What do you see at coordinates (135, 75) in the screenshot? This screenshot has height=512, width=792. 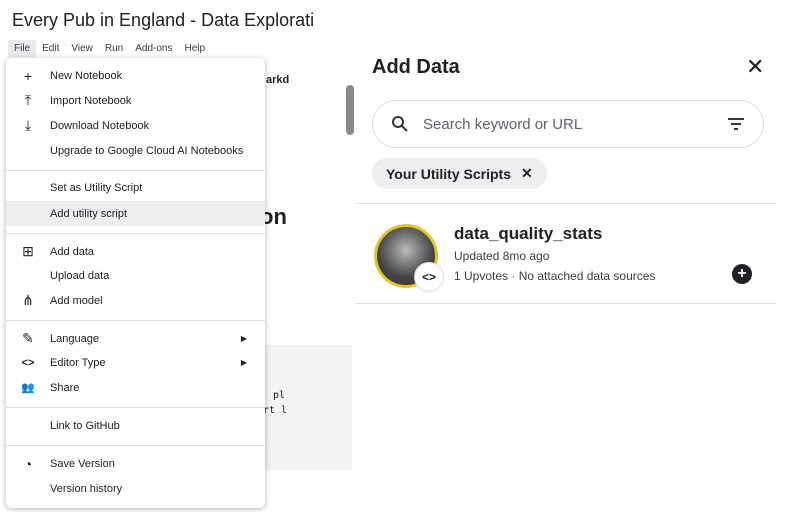 I see `menu-item-new-notebook: + New Notebook` at bounding box center [135, 75].